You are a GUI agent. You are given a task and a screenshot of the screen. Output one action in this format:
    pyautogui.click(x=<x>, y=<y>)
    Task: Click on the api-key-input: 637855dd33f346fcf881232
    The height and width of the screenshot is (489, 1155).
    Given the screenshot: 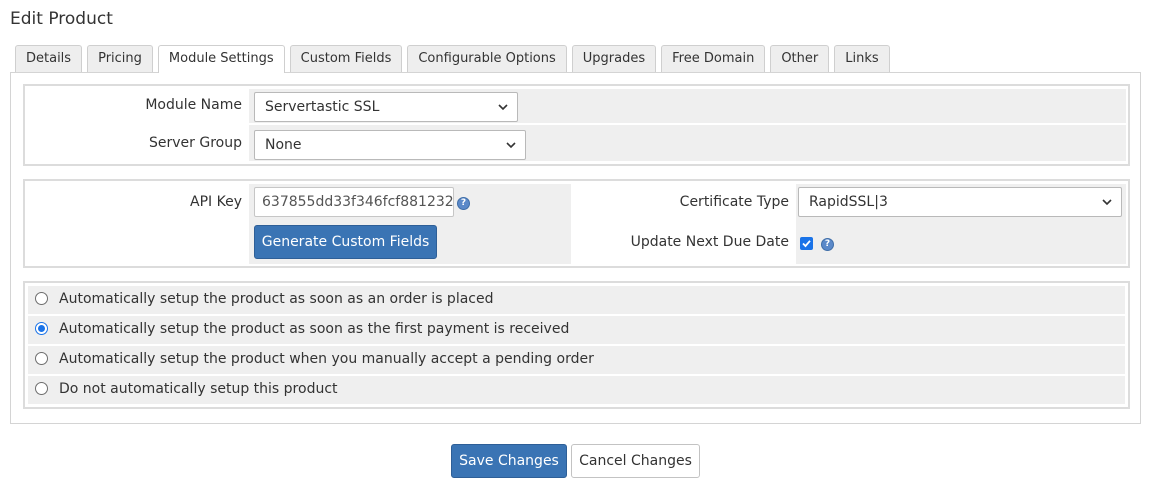 What is the action you would take?
    pyautogui.click(x=354, y=202)
    